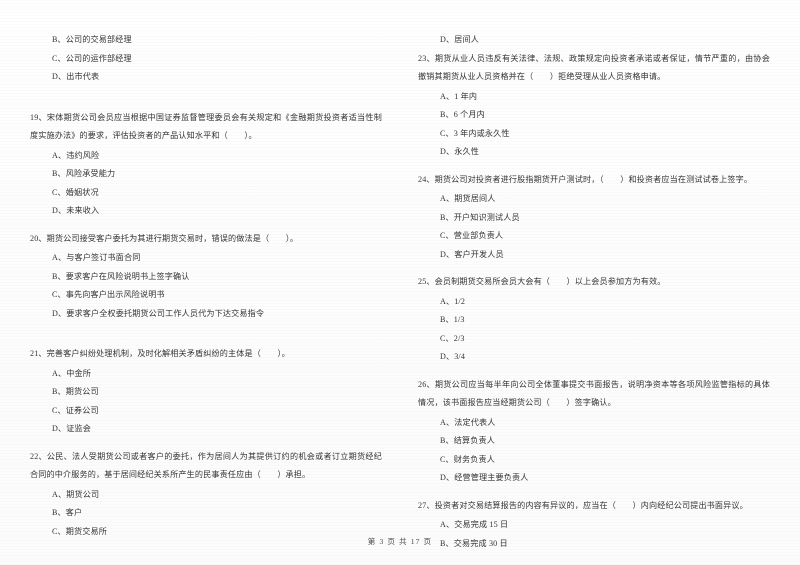  I want to click on question-stem: 21、完善客户纠纷处理机制，及时化解相关矛盾纠纷的主体是（ ）。, so click(160, 353).